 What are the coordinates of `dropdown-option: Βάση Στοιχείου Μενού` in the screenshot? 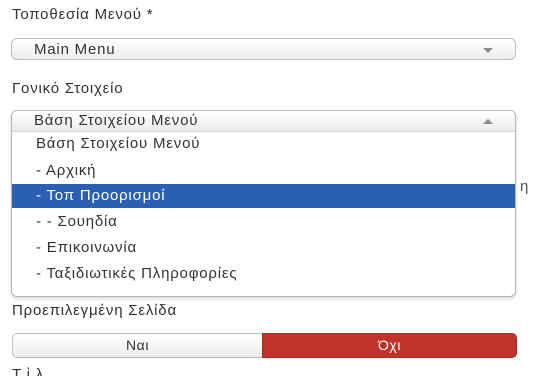 It's located at (263, 144).